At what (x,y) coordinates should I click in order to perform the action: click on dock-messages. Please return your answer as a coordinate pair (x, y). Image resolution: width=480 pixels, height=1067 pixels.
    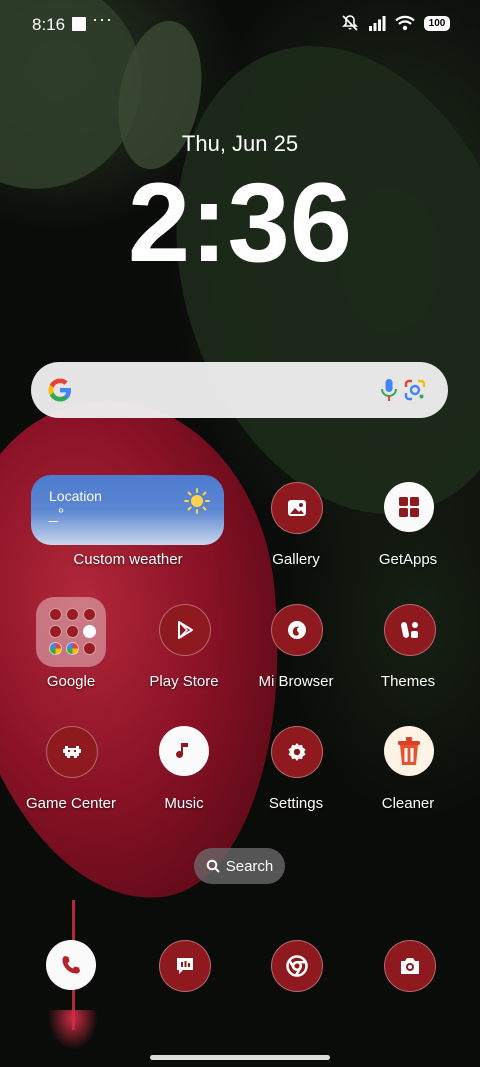
    Looking at the image, I should click on (185, 966).